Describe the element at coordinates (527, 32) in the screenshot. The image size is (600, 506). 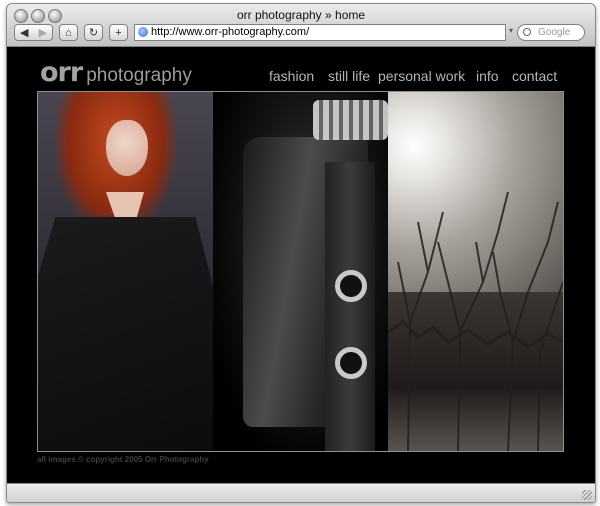
I see `search-icon` at that location.